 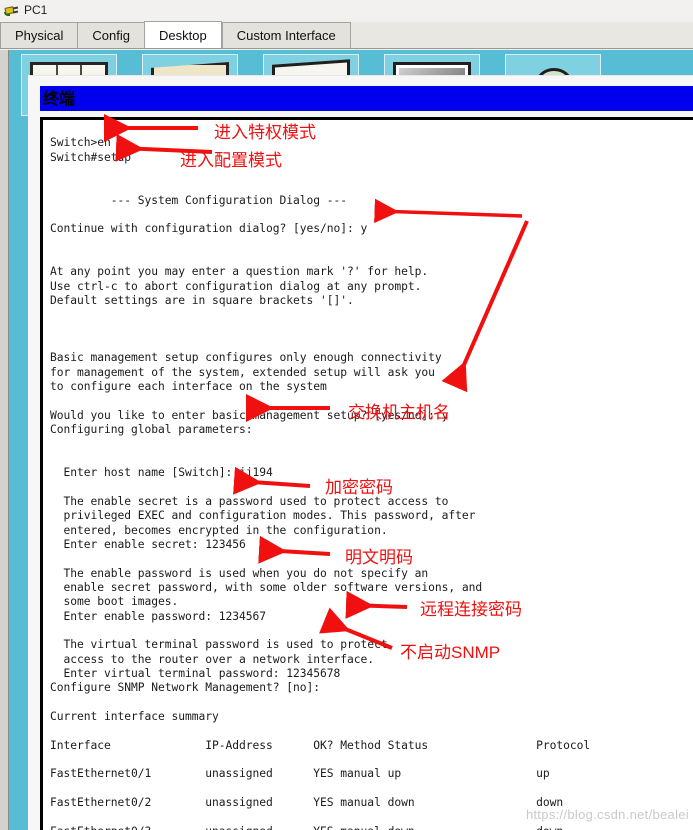 I want to click on tab-config: Config, so click(x=110, y=35).